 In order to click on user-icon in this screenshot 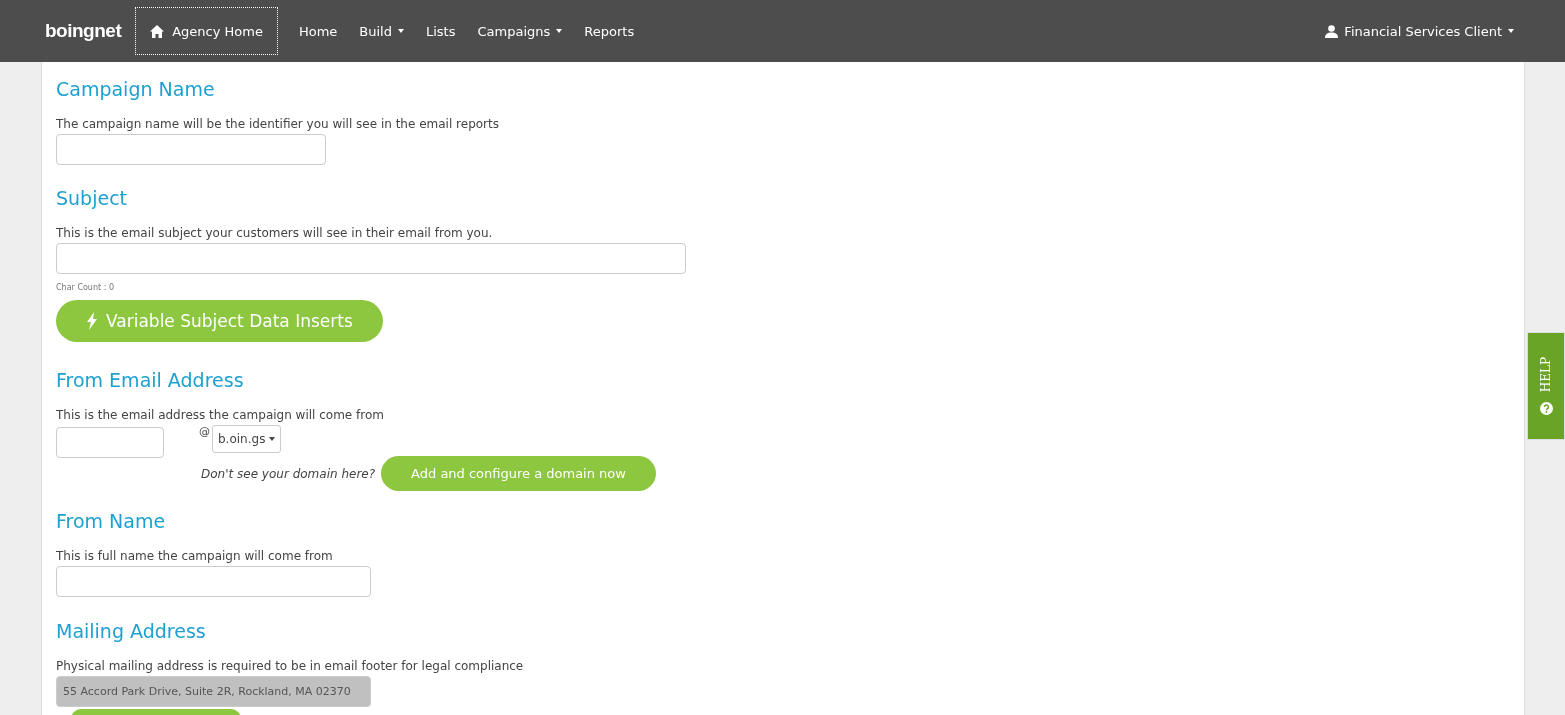, I will do `click(1332, 31)`.